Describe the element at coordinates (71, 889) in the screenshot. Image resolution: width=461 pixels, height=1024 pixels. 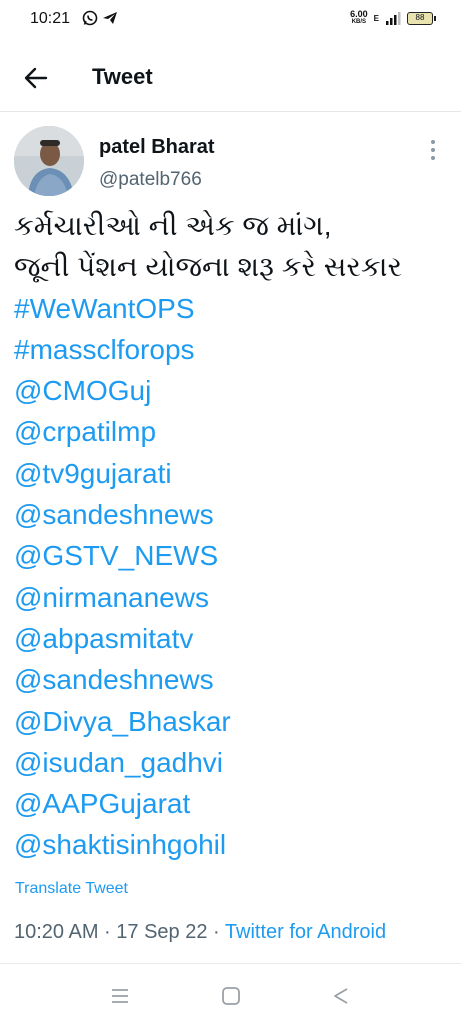
I see `translate-tweet-link: Translate Tweet` at that location.